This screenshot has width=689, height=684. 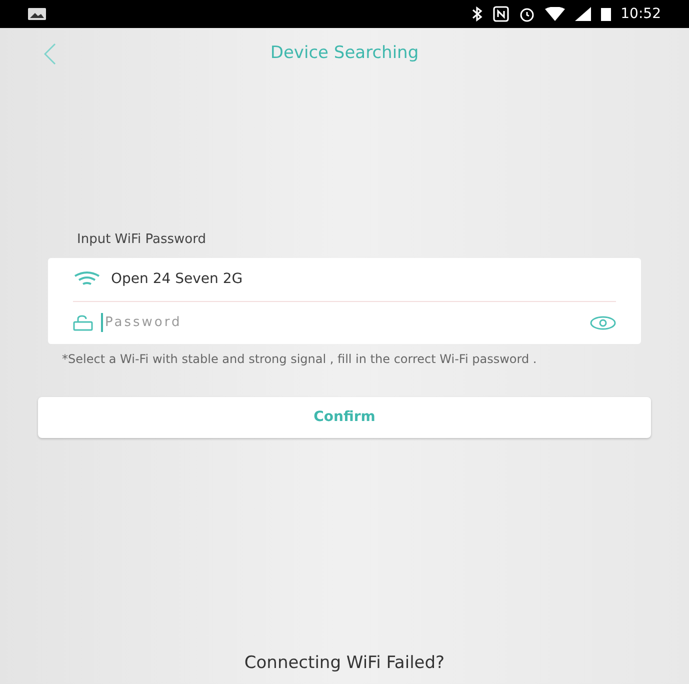 What do you see at coordinates (603, 323) in the screenshot?
I see `show-password-eye-icon` at bounding box center [603, 323].